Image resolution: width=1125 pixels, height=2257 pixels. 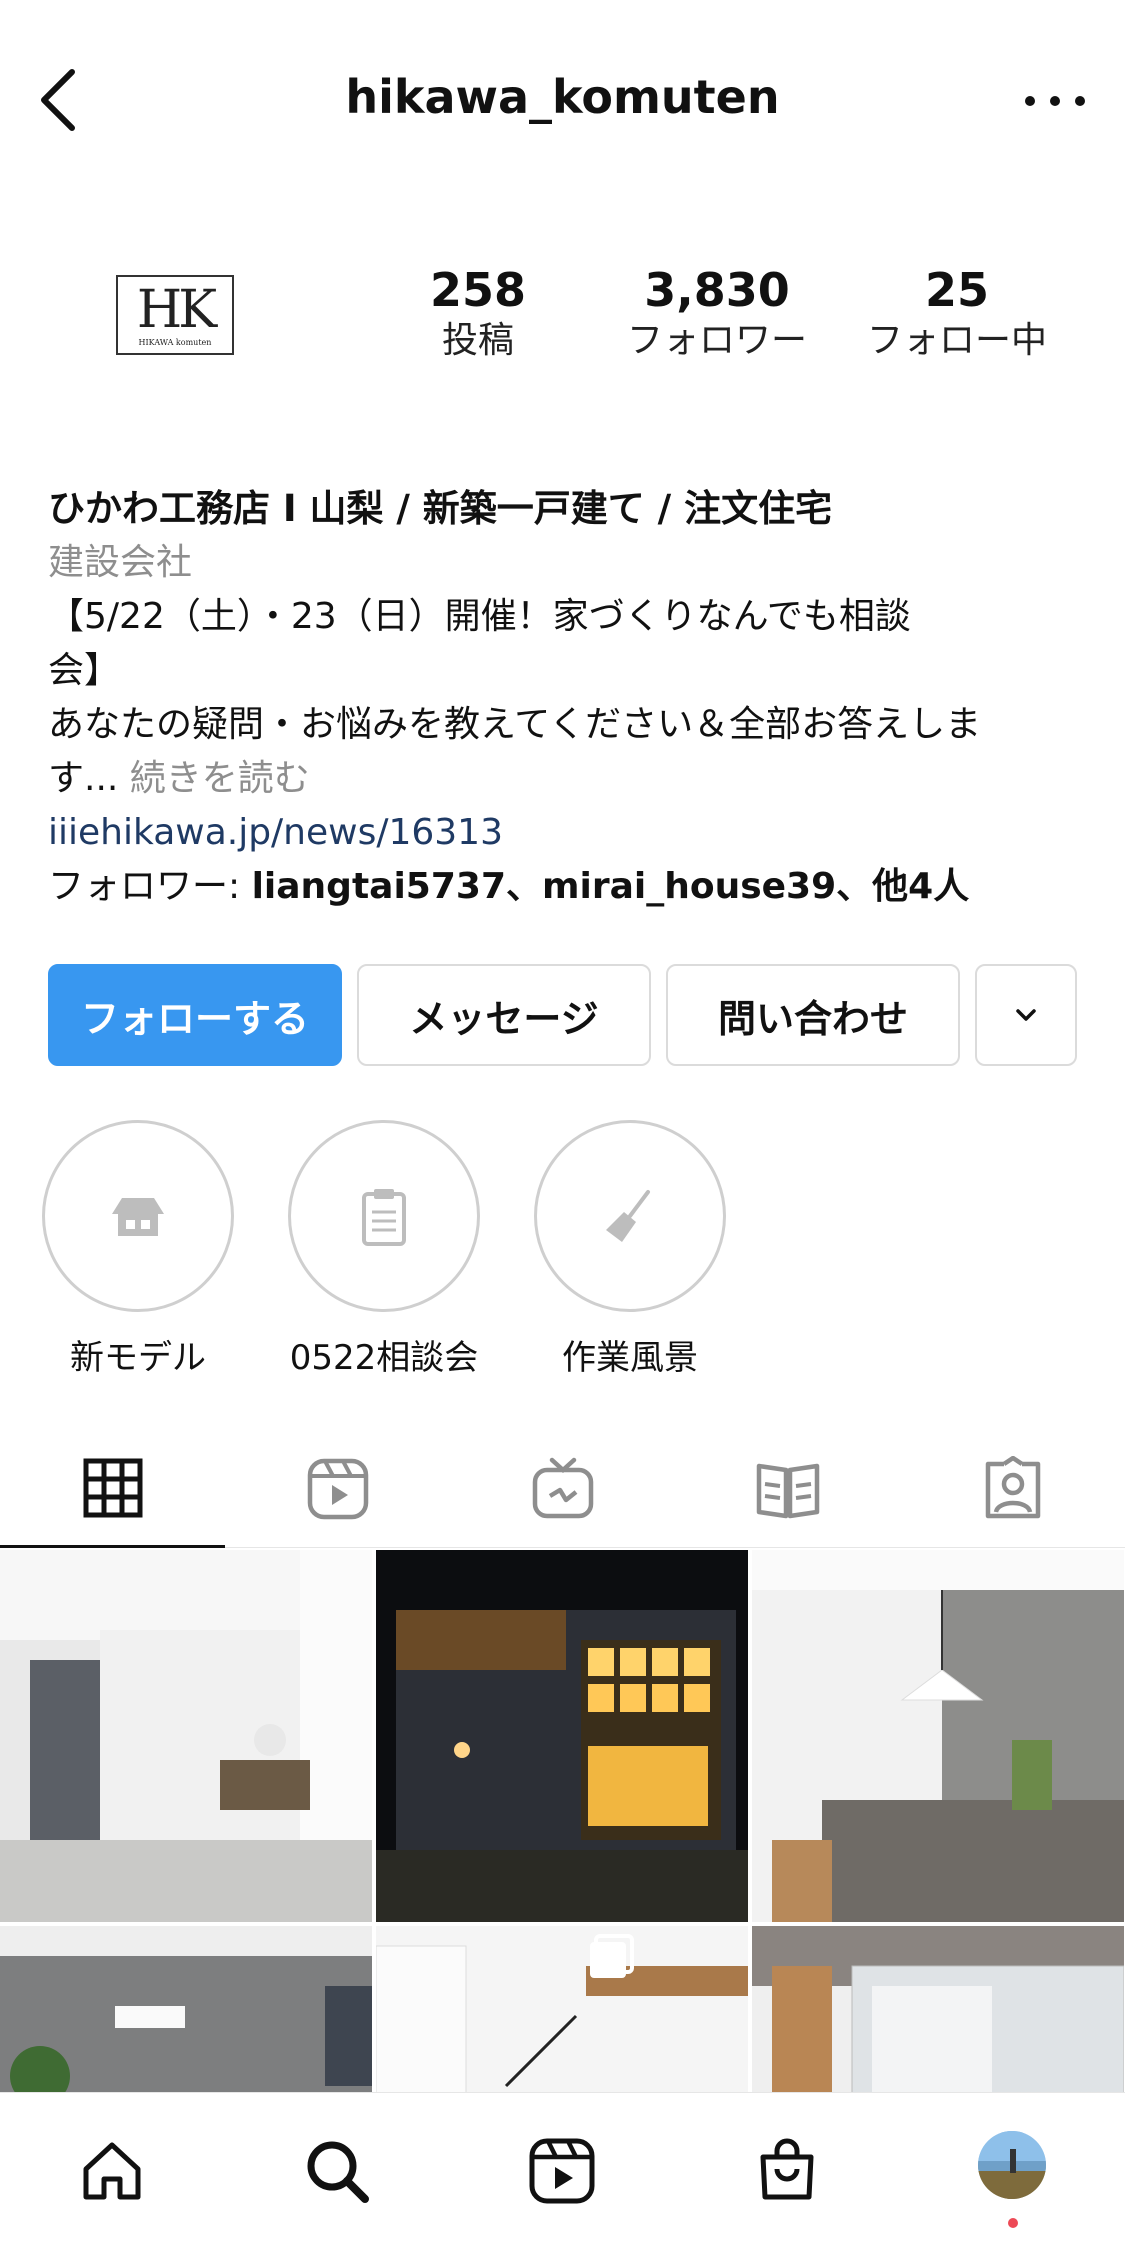 I want to click on nav-search, so click(x=337, y=2171).